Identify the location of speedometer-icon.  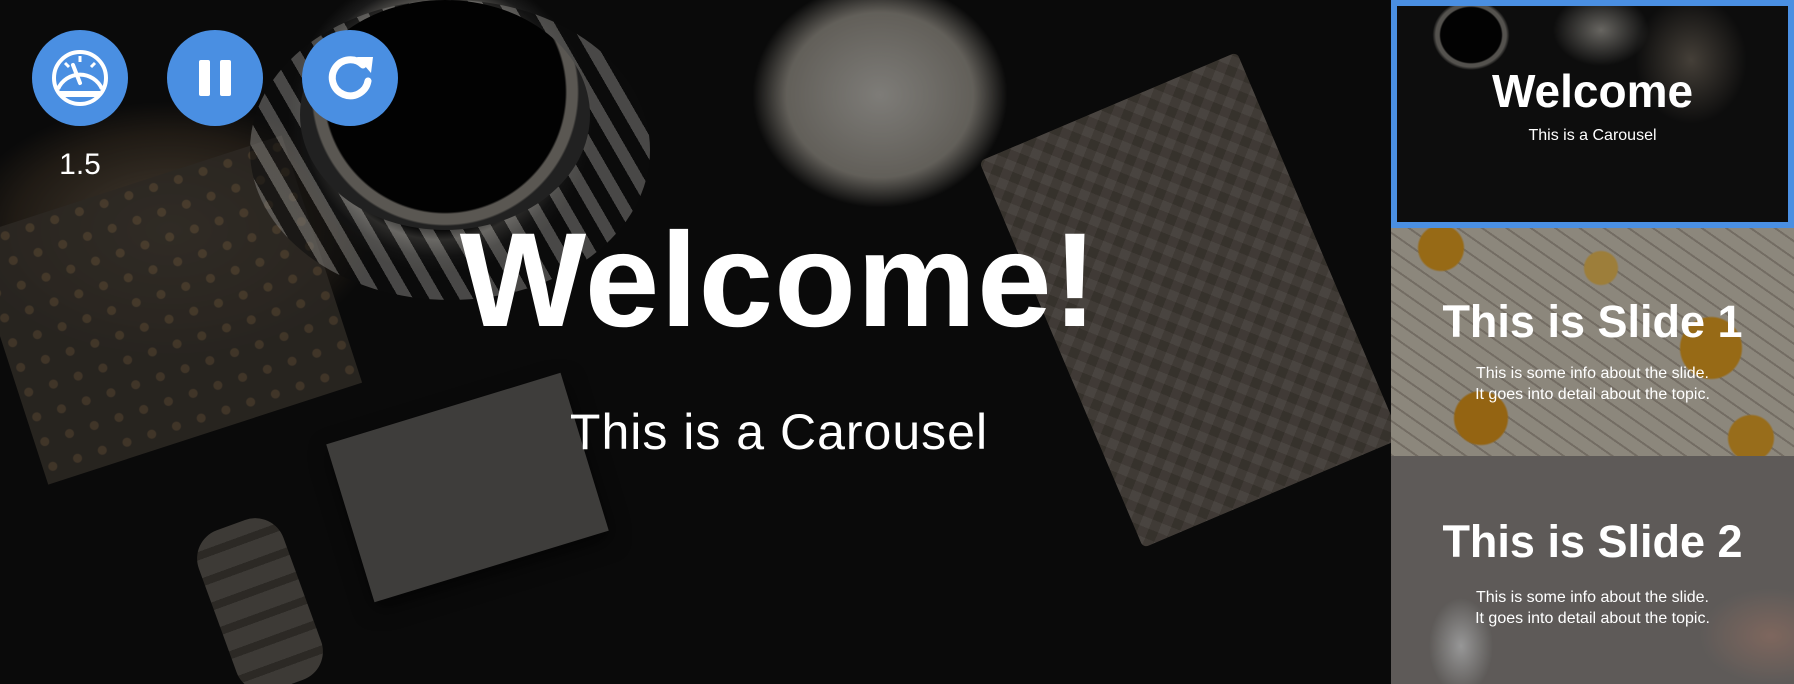
(80, 78).